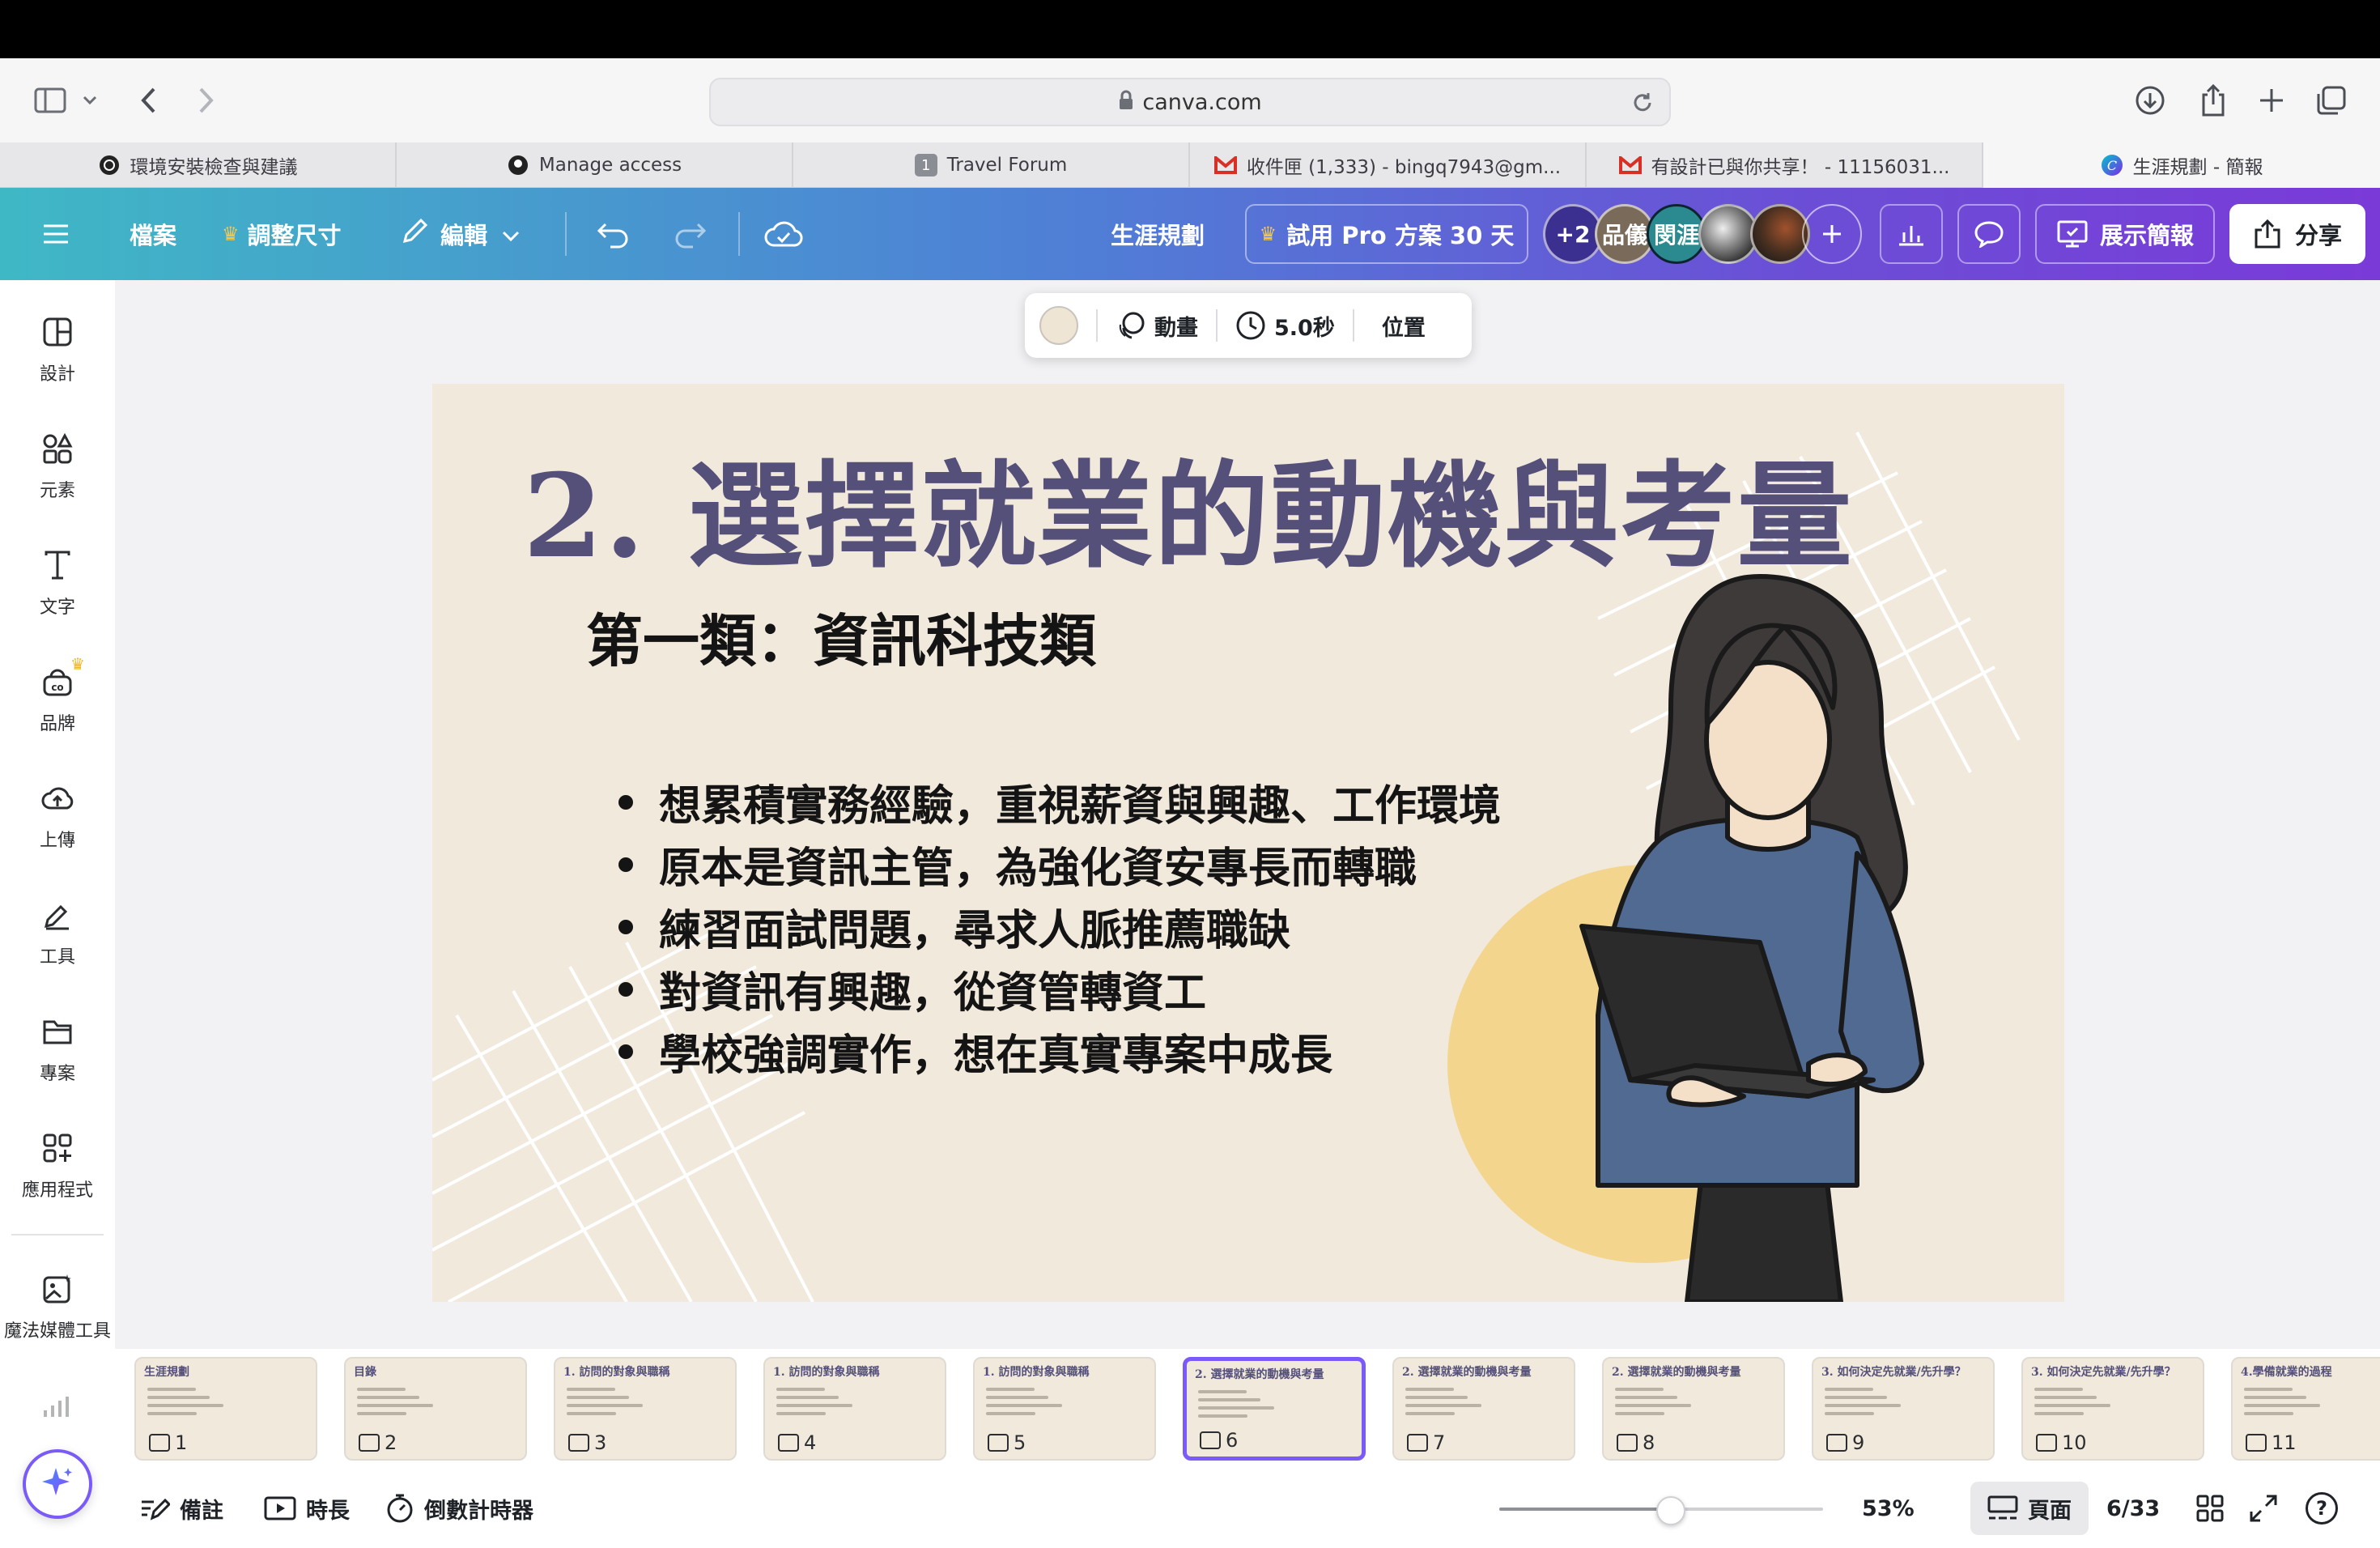 The height and width of the screenshot is (1548, 2380). What do you see at coordinates (1131, 325) in the screenshot?
I see `animate-icon` at bounding box center [1131, 325].